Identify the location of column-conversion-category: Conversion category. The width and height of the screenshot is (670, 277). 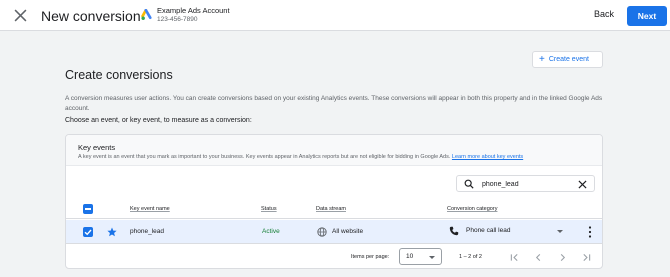
(472, 209).